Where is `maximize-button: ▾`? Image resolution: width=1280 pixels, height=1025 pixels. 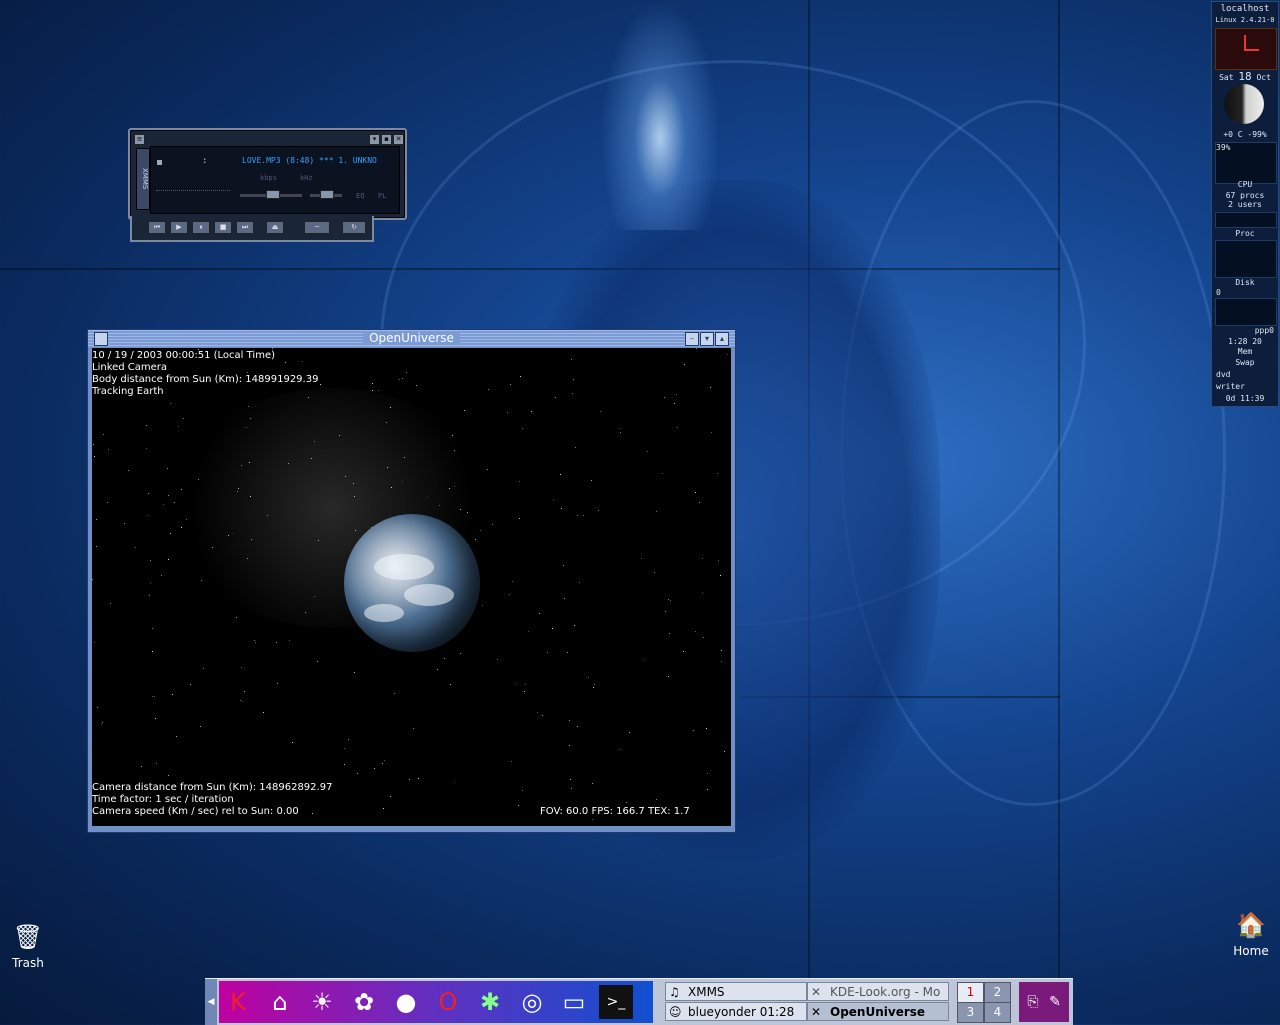
maximize-button: ▾ is located at coordinates (707, 339).